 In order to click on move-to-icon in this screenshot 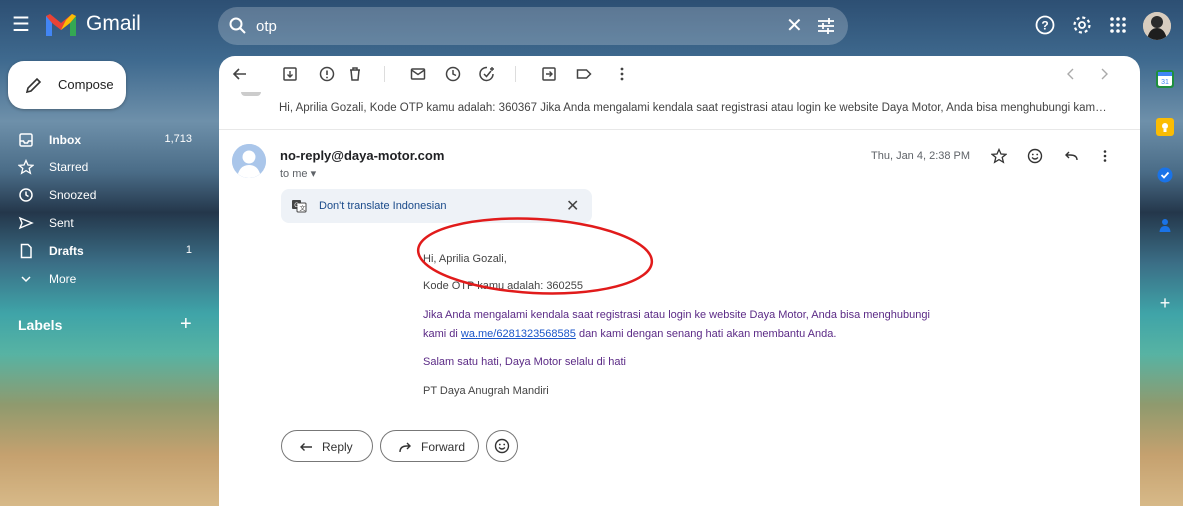, I will do `click(549, 74)`.